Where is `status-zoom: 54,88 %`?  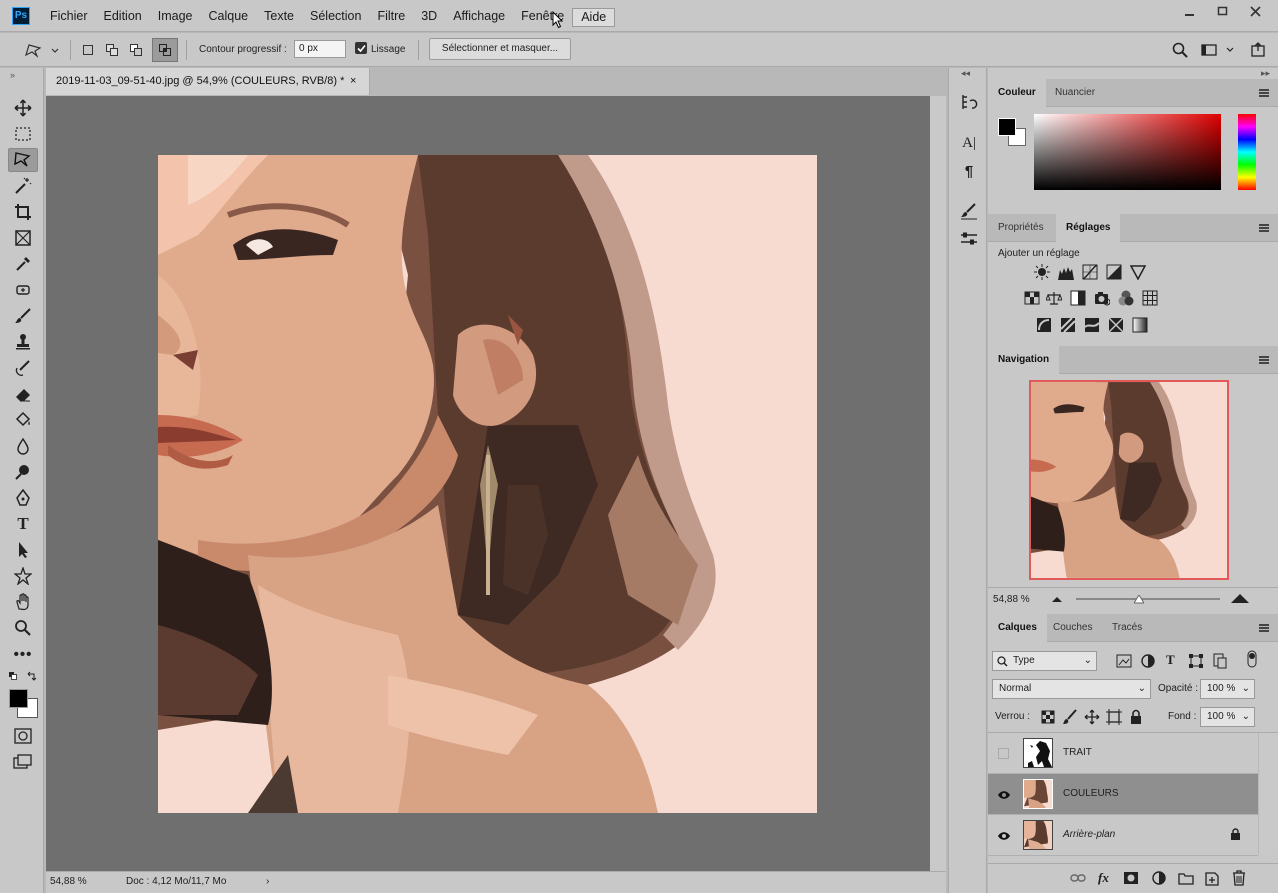
status-zoom: 54,88 % is located at coordinates (68, 881).